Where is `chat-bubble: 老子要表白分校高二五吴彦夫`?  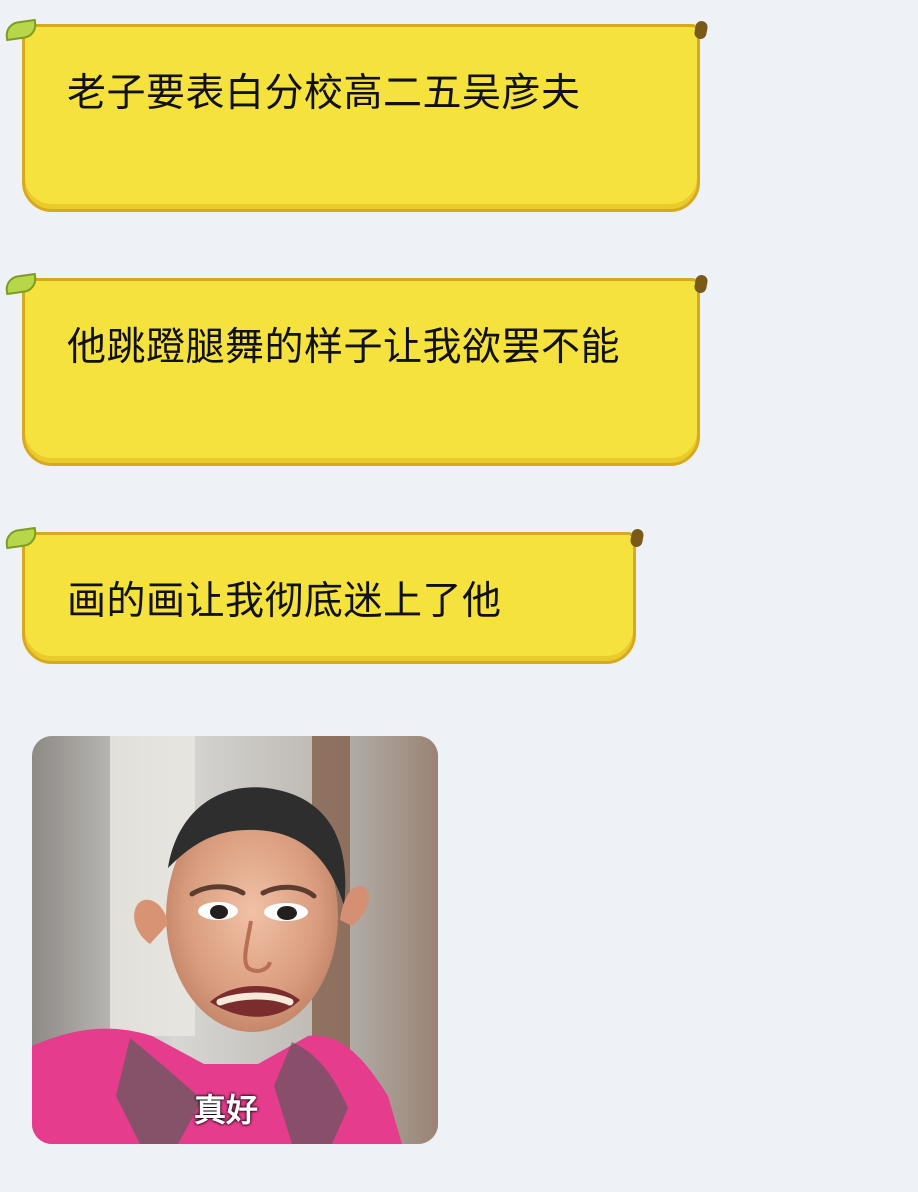 chat-bubble: 老子要表白分校高二五吴彦夫 is located at coordinates (361, 118).